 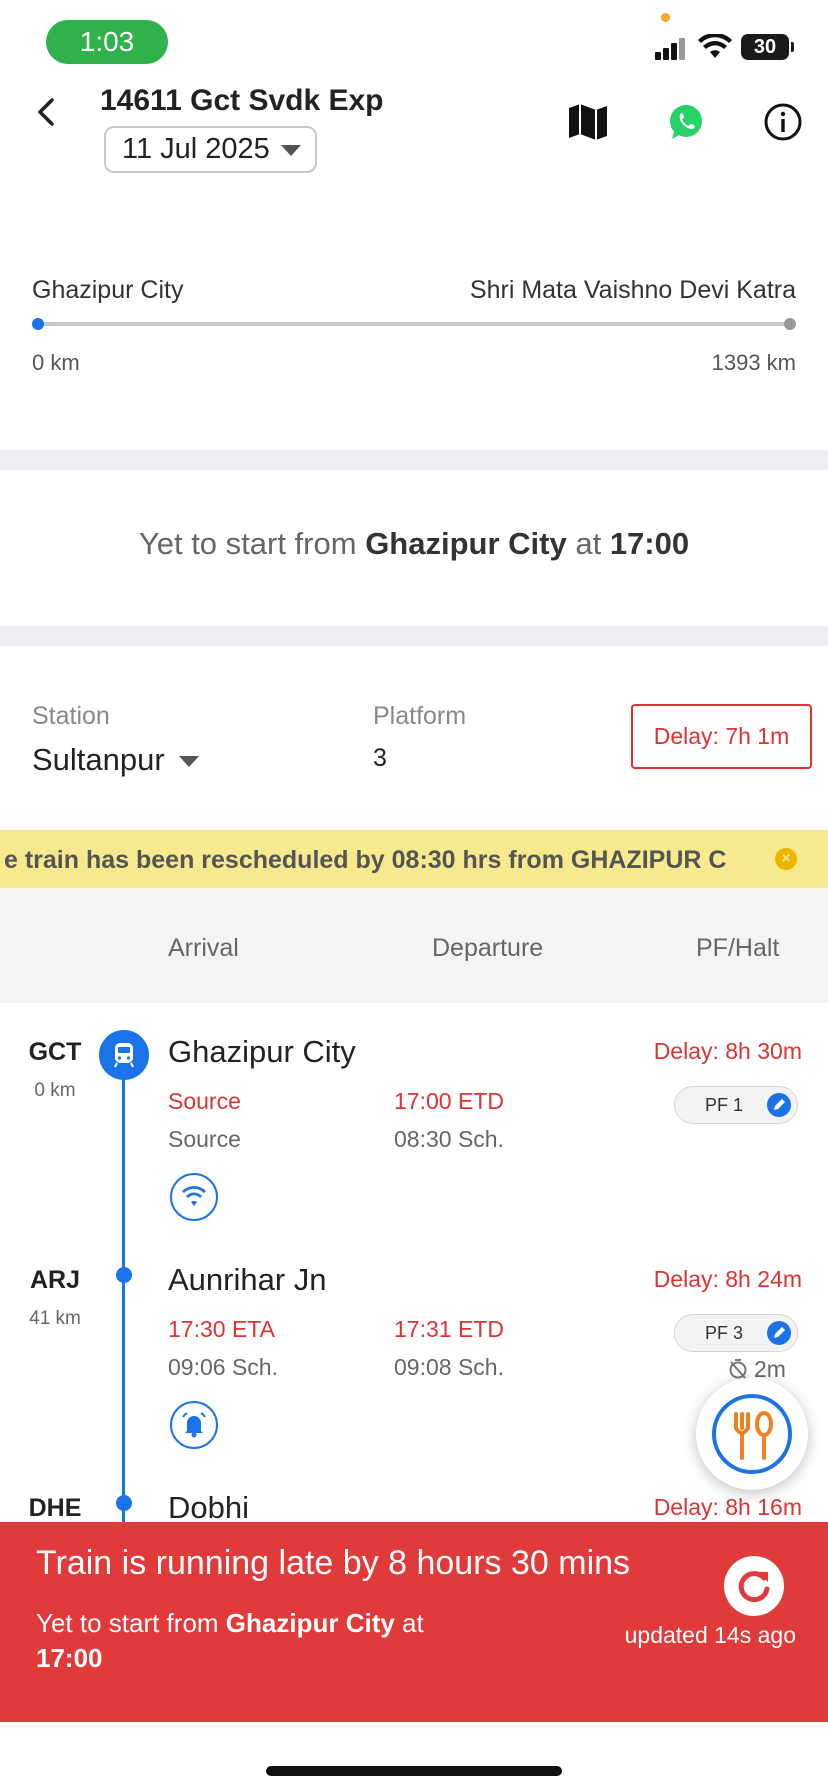 What do you see at coordinates (790, 324) in the screenshot?
I see `route-end-dot` at bounding box center [790, 324].